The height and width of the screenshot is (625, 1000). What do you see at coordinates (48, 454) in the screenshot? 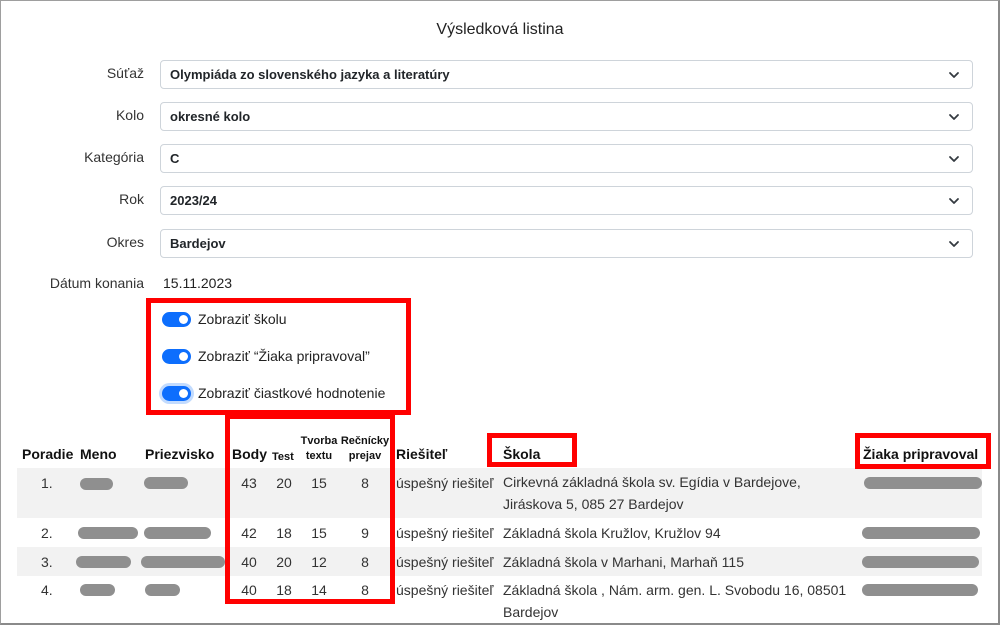
I see `header-rank: Poradie` at bounding box center [48, 454].